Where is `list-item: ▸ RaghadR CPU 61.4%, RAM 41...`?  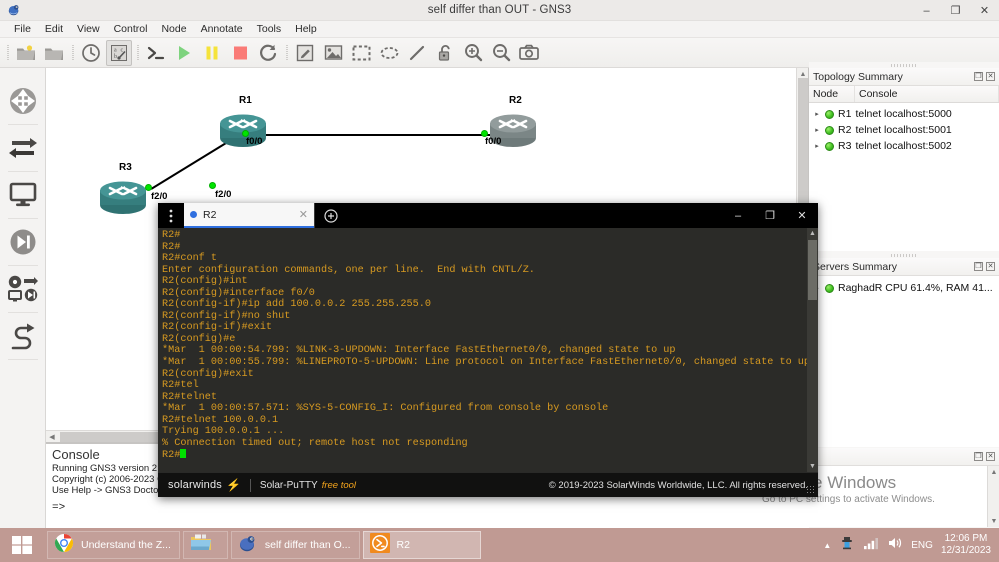 list-item: ▸ RaghadR CPU 61.4%, RAM 41... is located at coordinates (904, 288).